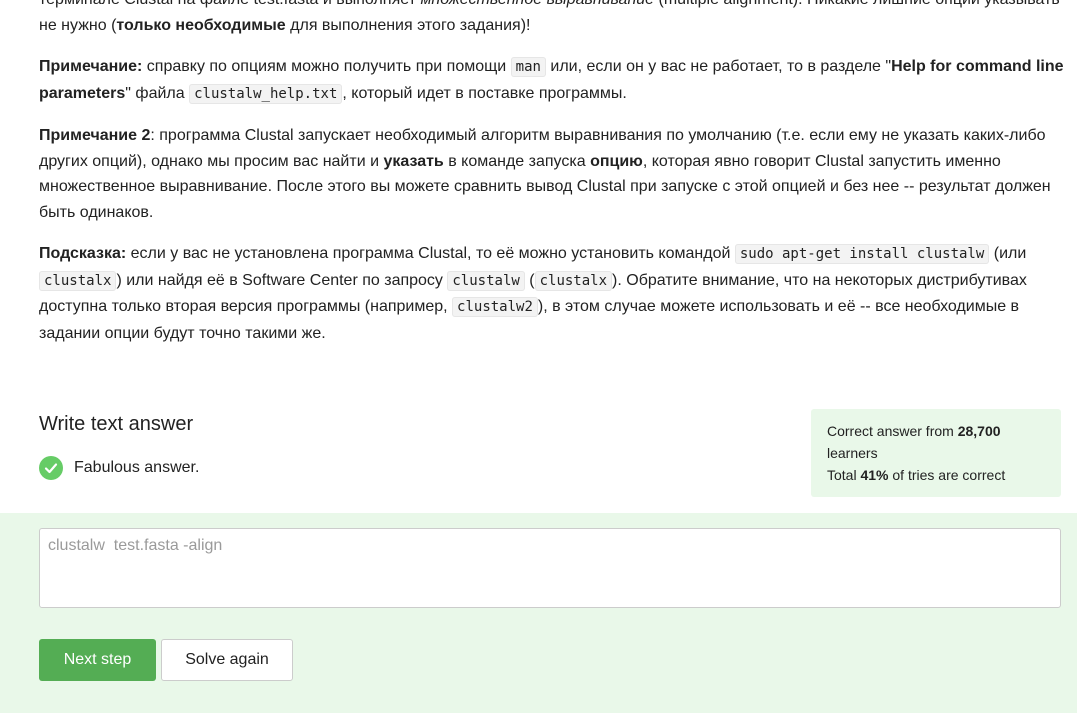  What do you see at coordinates (844, 475) in the screenshot?
I see `stat-text: Total` at bounding box center [844, 475].